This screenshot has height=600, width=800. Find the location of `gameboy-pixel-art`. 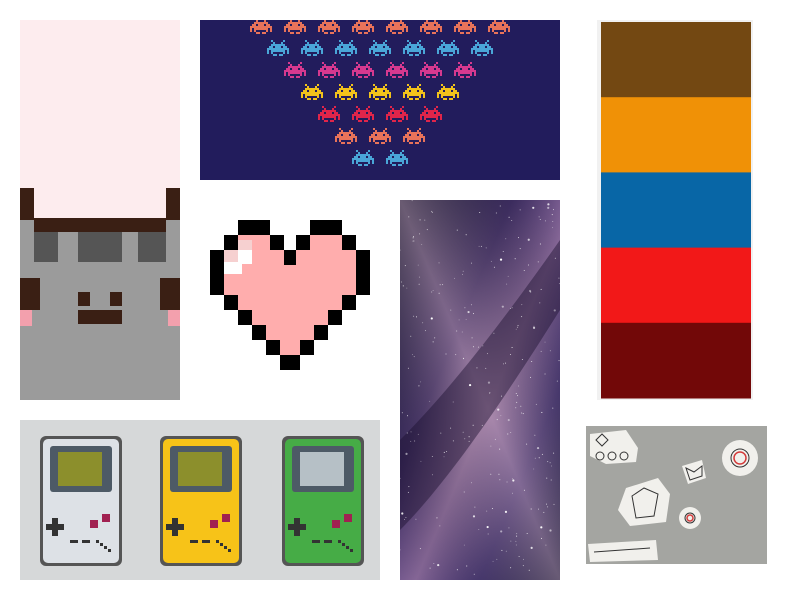

gameboy-pixel-art is located at coordinates (200, 500).